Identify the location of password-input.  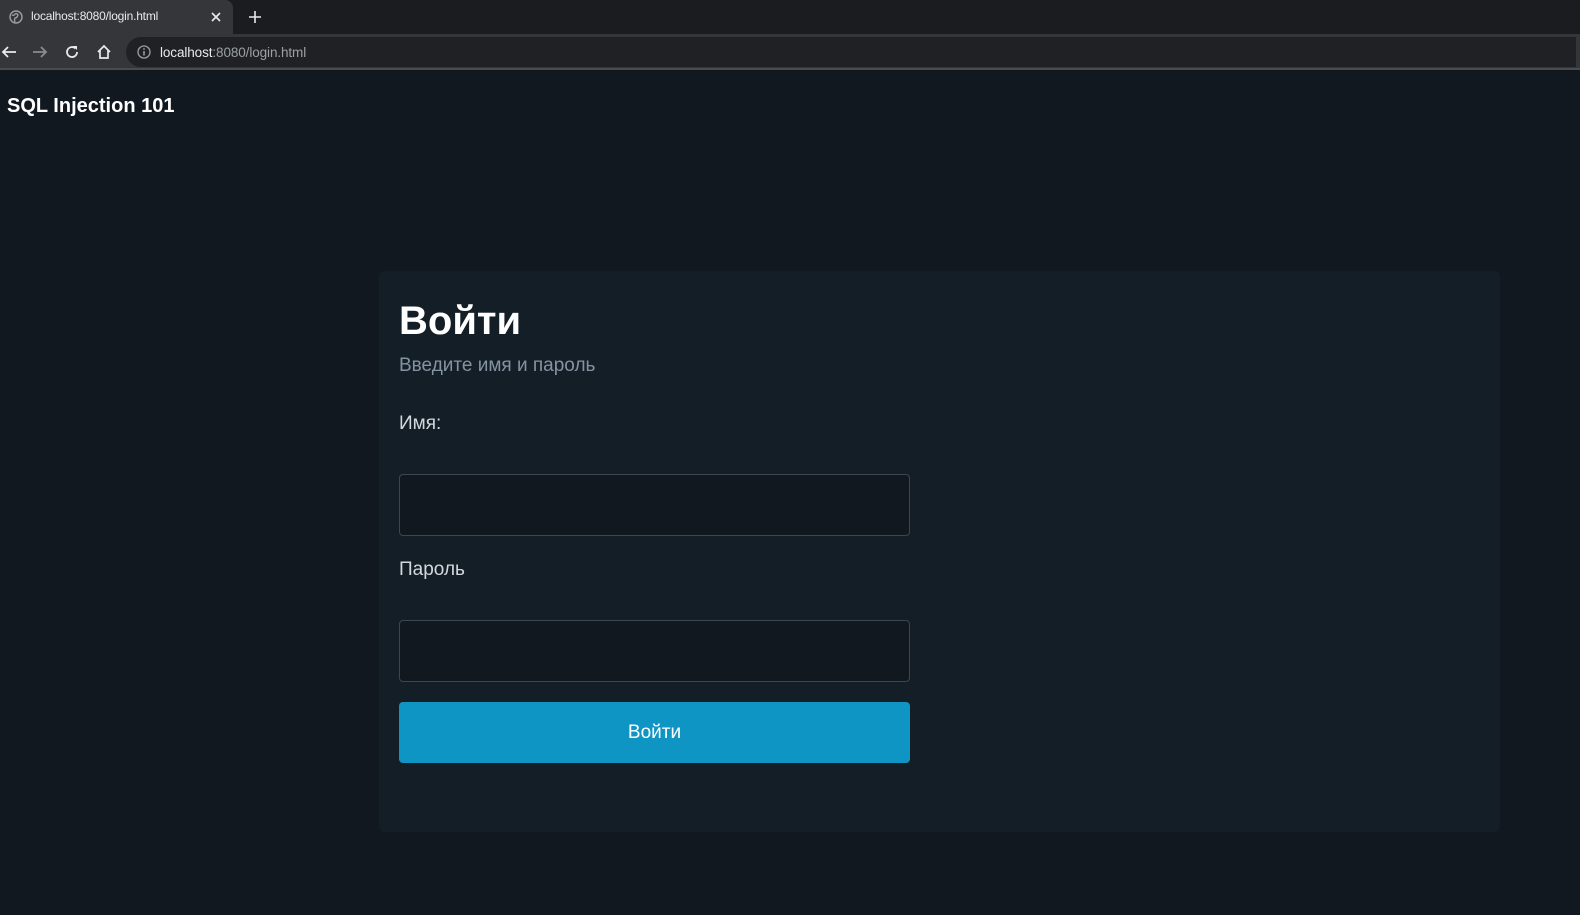
(654, 651).